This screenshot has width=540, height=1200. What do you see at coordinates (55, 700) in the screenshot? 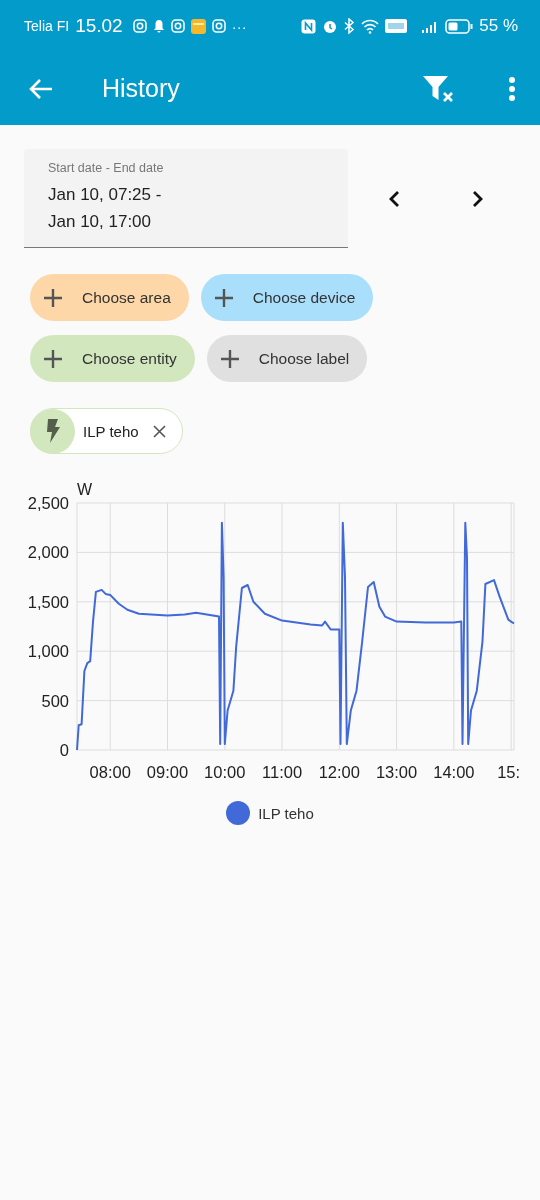
I see `axis-tick-label: 500` at bounding box center [55, 700].